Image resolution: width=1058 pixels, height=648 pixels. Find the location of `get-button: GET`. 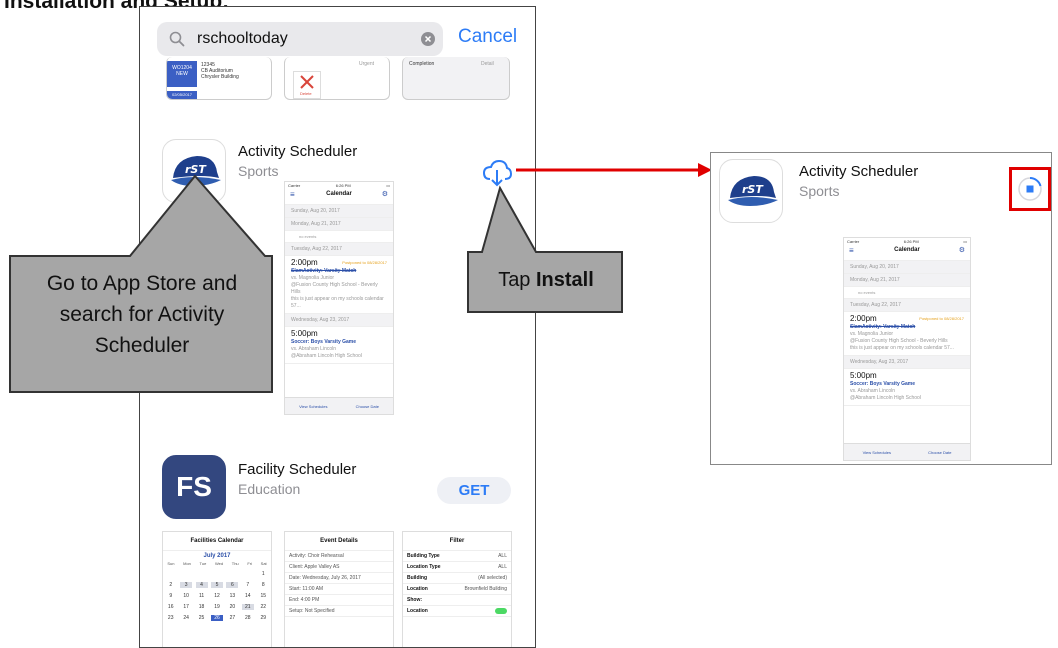

get-button: GET is located at coordinates (474, 490).